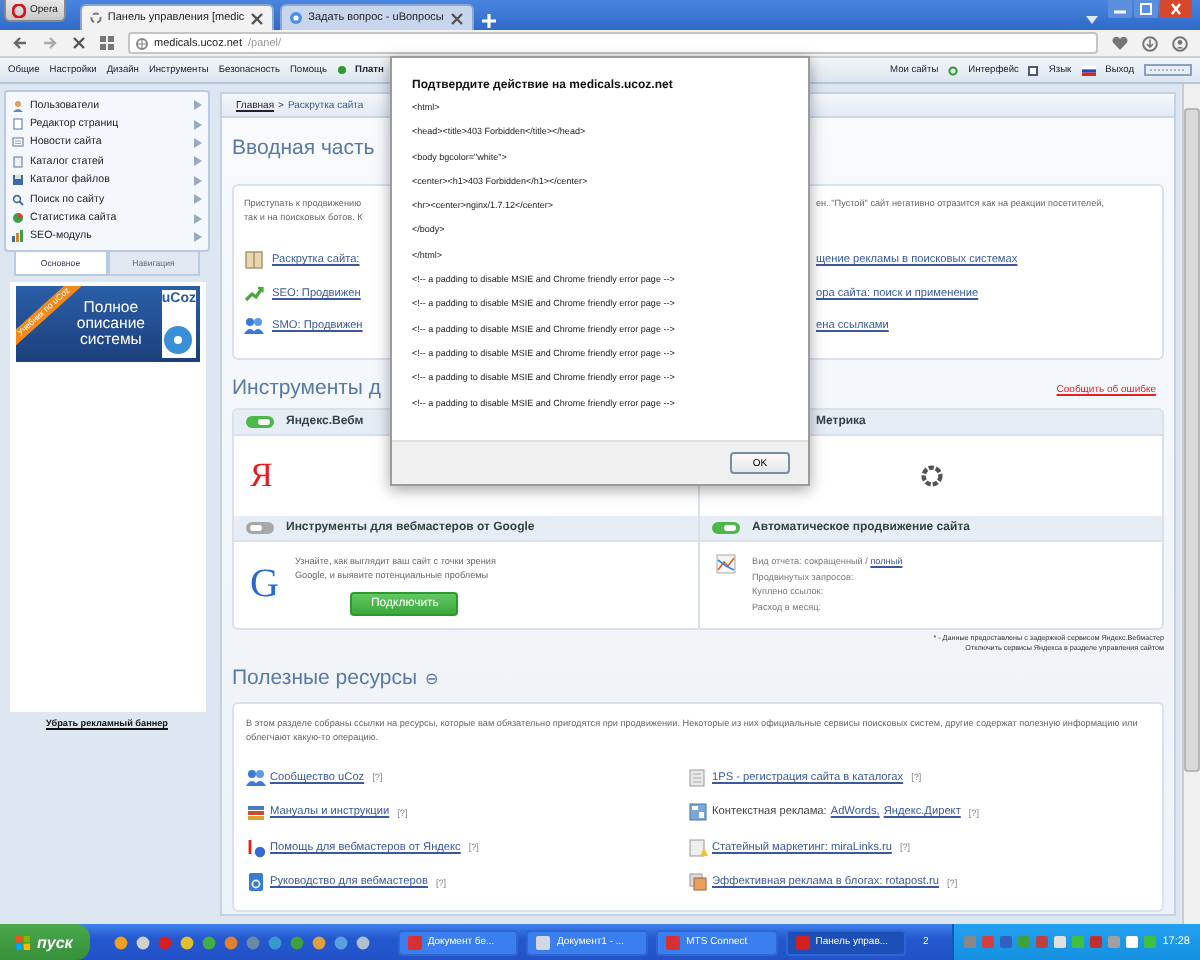 The height and width of the screenshot is (960, 1200). What do you see at coordinates (18, 236) in the screenshot?
I see `seo-icon` at bounding box center [18, 236].